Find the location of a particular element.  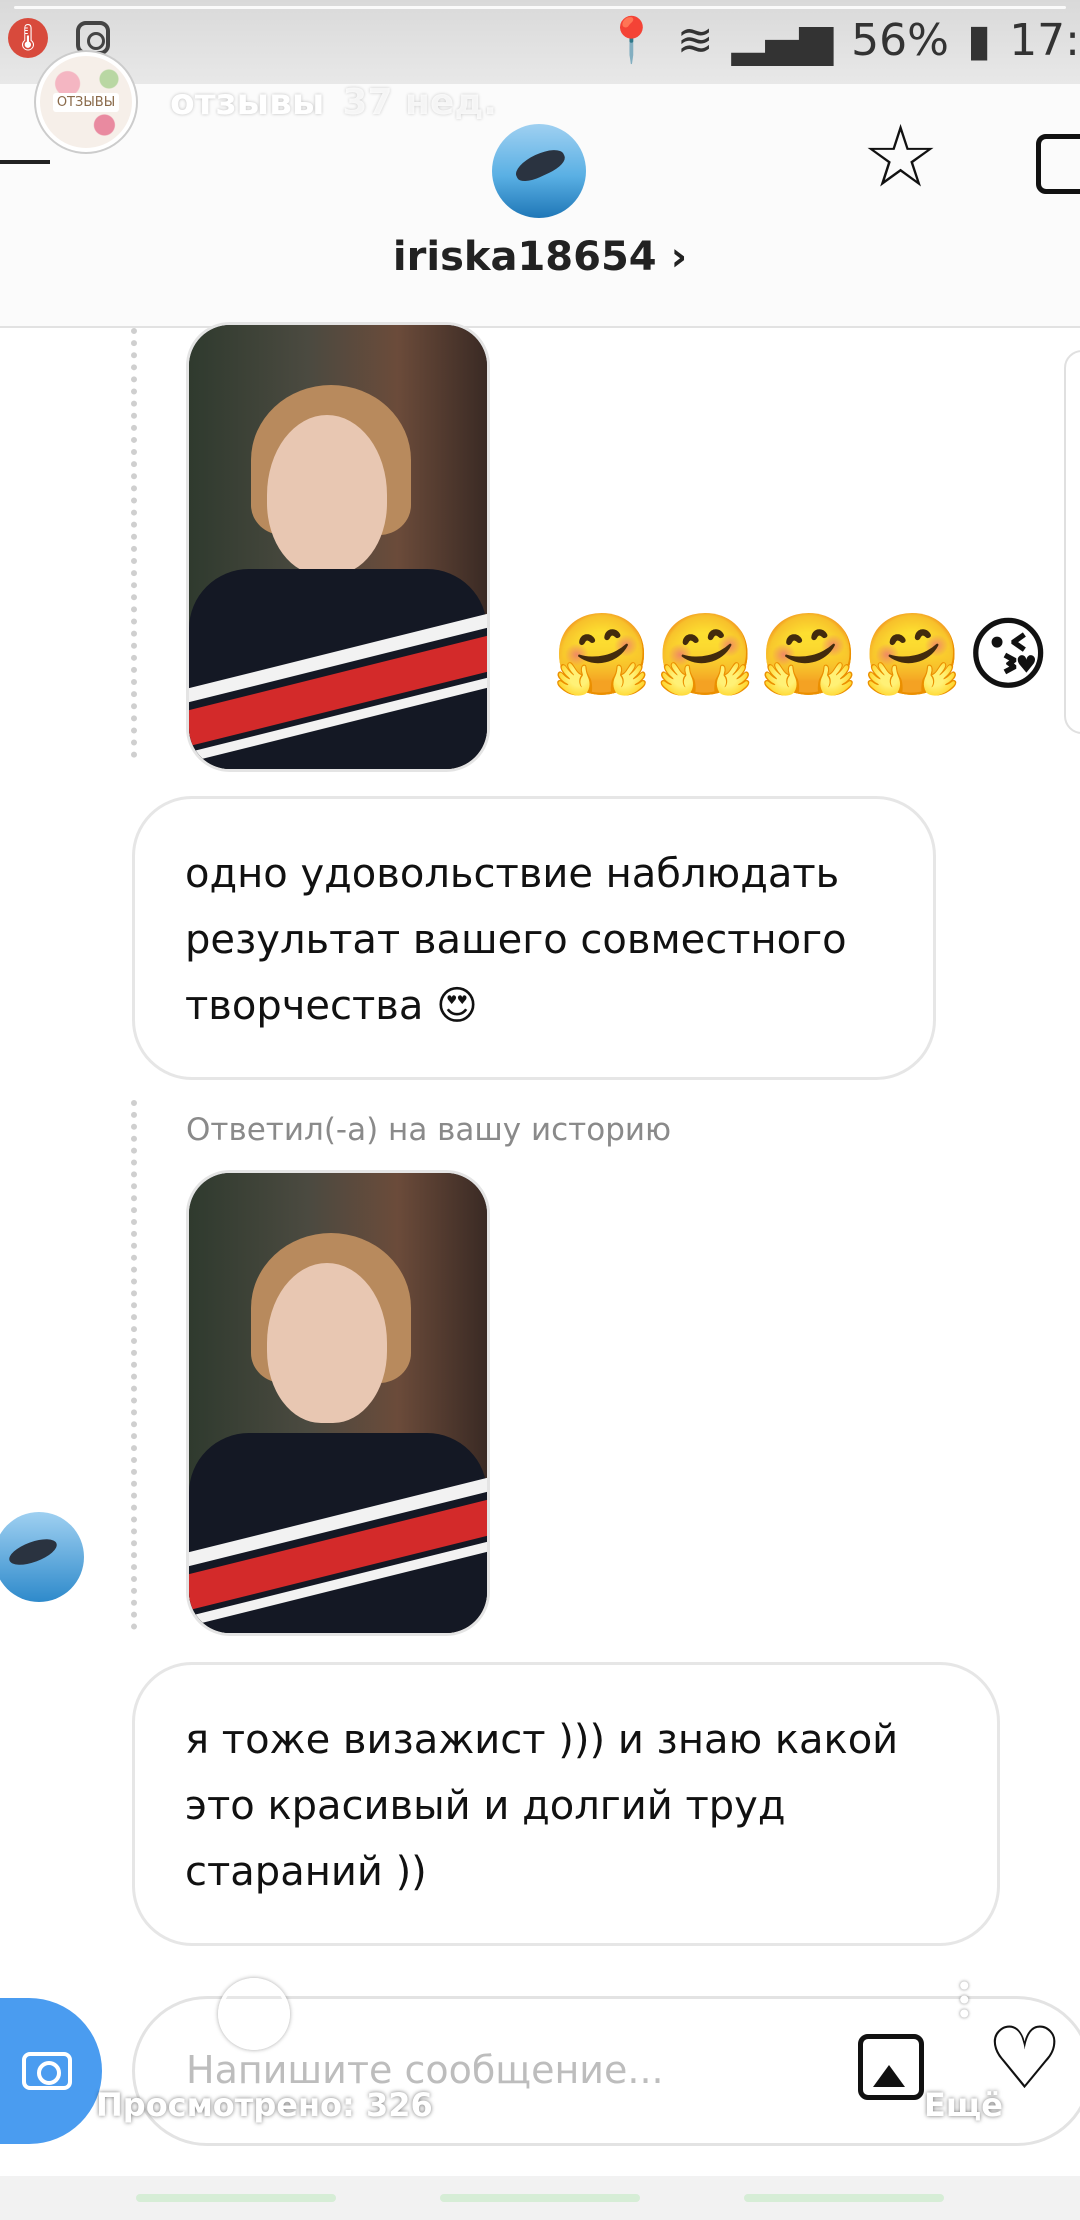

story-progress is located at coordinates (540, 9).